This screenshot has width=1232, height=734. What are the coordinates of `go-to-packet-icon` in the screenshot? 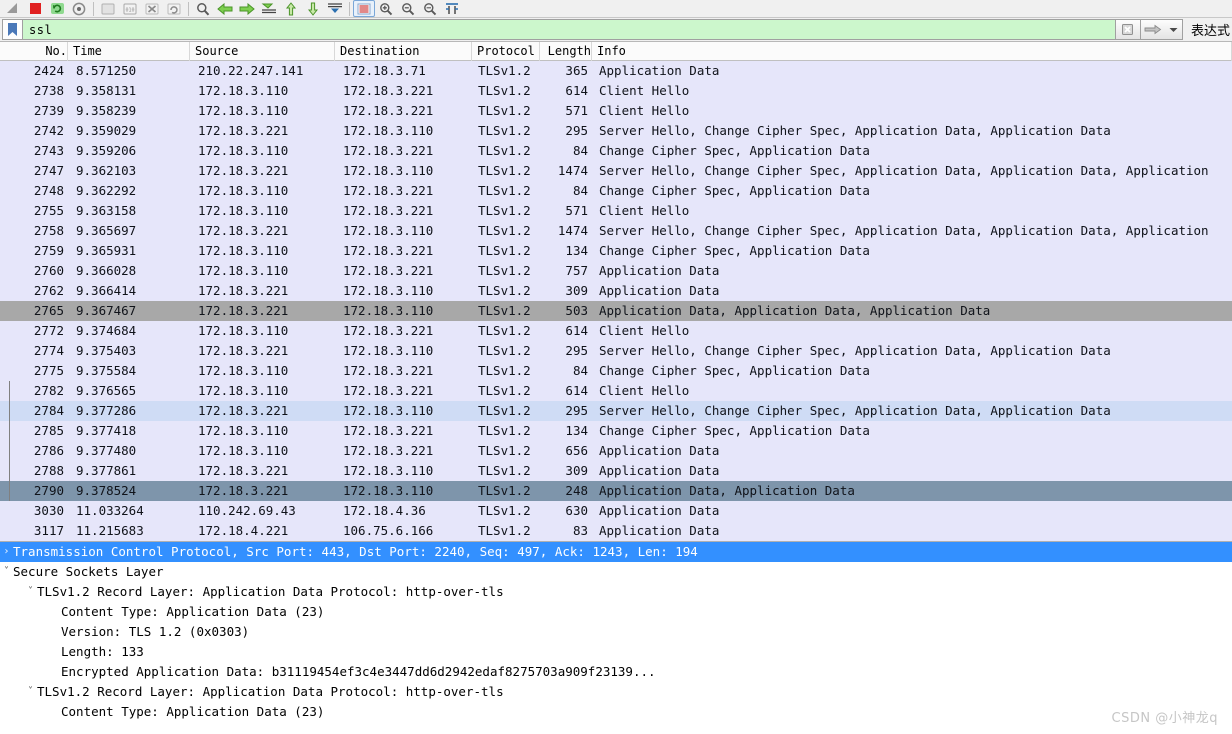 It's located at (269, 8).